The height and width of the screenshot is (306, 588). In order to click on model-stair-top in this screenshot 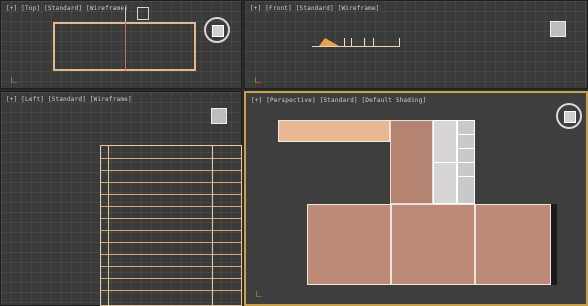, I will do `click(334, 131)`.